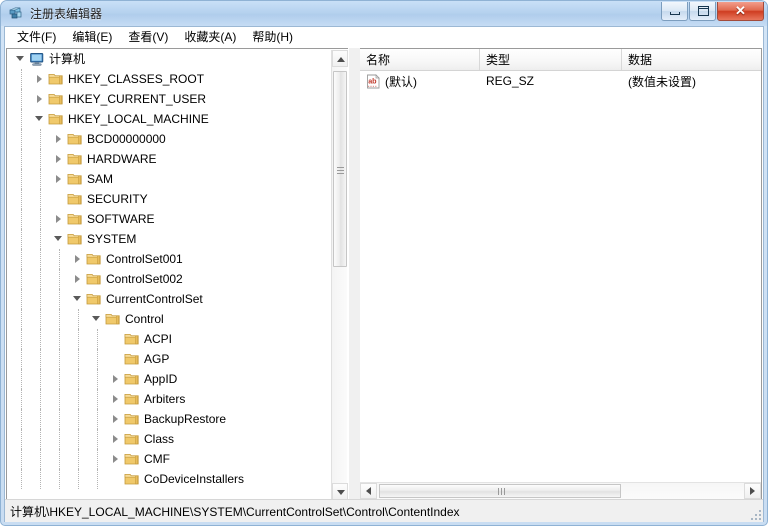 The image size is (768, 526). Describe the element at coordinates (340, 169) in the screenshot. I see `tree-scrollbar-thumb` at that location.